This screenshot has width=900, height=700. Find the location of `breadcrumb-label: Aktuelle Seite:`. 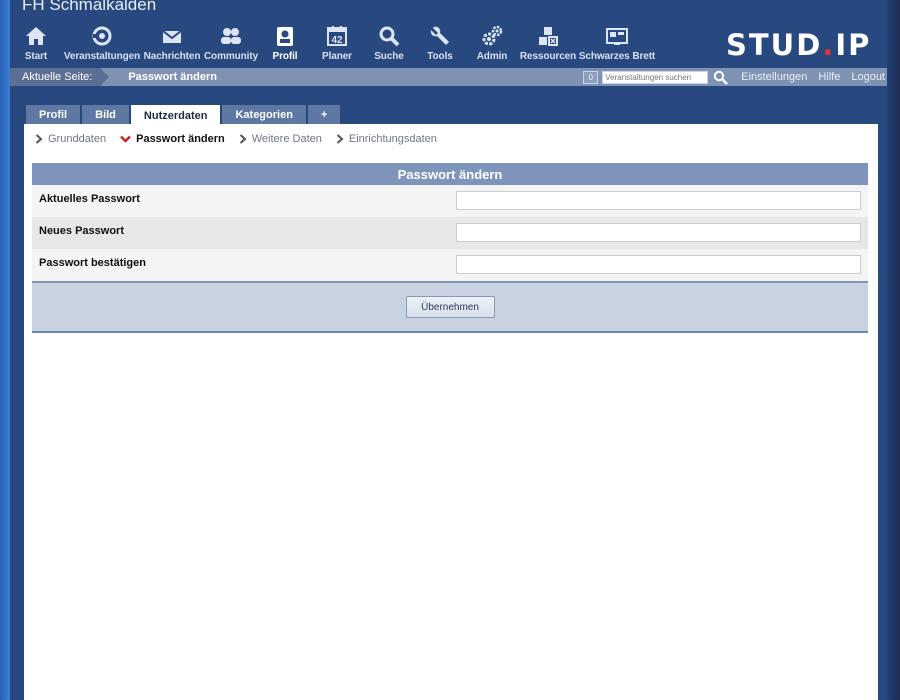

breadcrumb-label: Aktuelle Seite: is located at coordinates (60, 77).